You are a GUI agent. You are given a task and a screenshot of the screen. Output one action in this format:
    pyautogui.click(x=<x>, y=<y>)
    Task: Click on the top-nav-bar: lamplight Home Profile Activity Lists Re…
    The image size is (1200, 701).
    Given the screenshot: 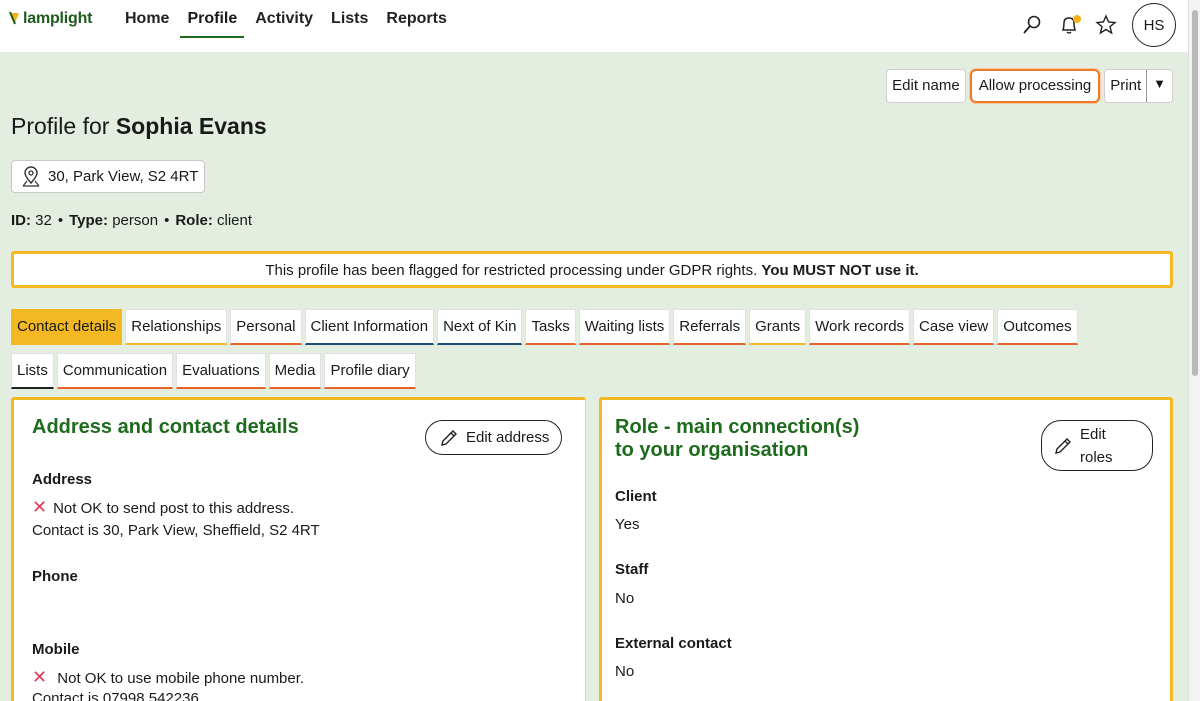 What is the action you would take?
    pyautogui.click(x=594, y=26)
    